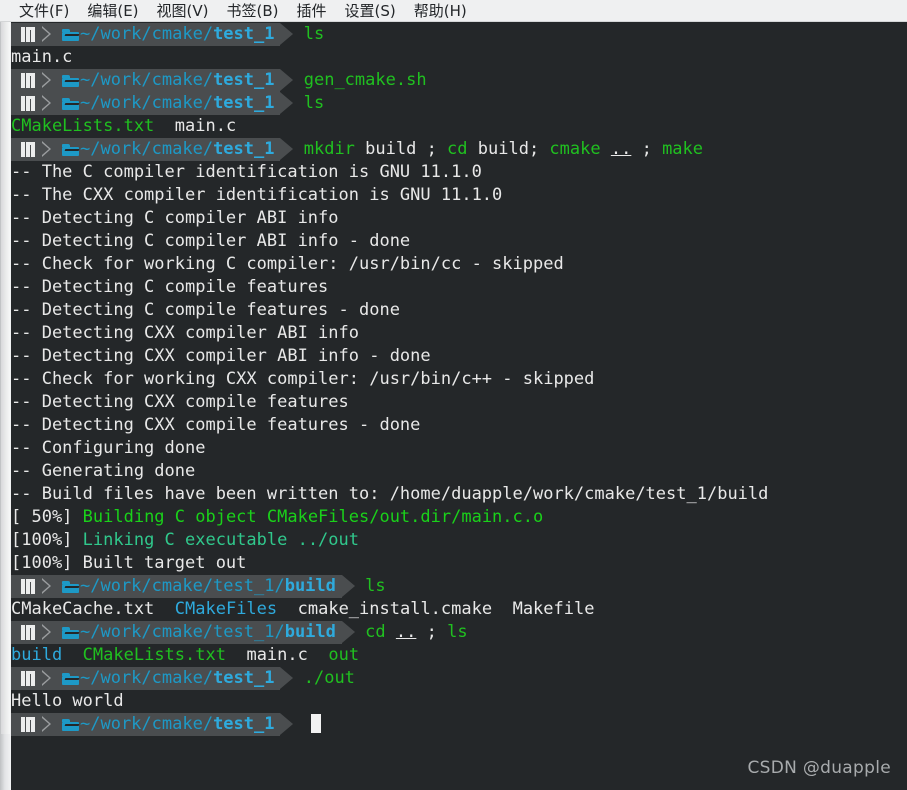 The width and height of the screenshot is (907, 790). Describe the element at coordinates (459, 57) in the screenshot. I see `terminal-output-line: main.c` at that location.